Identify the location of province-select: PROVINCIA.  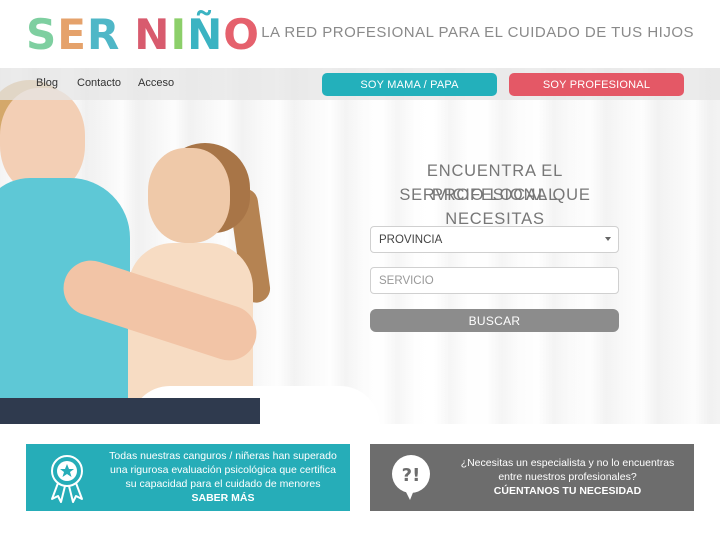
(494, 239).